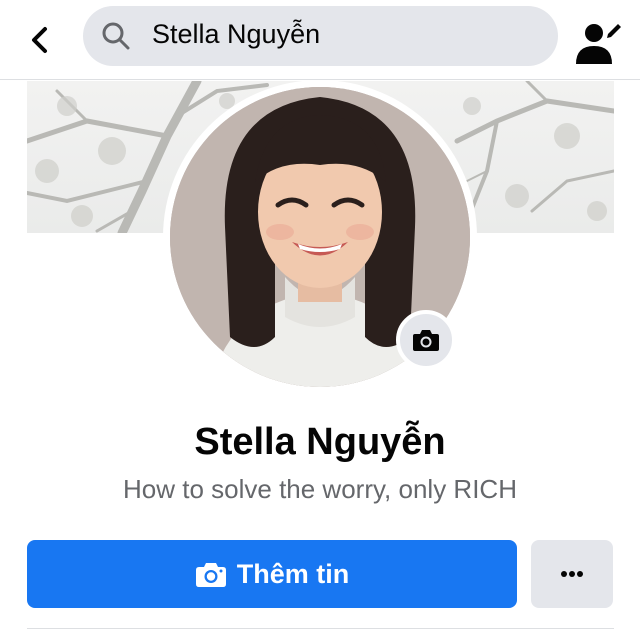  I want to click on more-options-button, so click(572, 574).